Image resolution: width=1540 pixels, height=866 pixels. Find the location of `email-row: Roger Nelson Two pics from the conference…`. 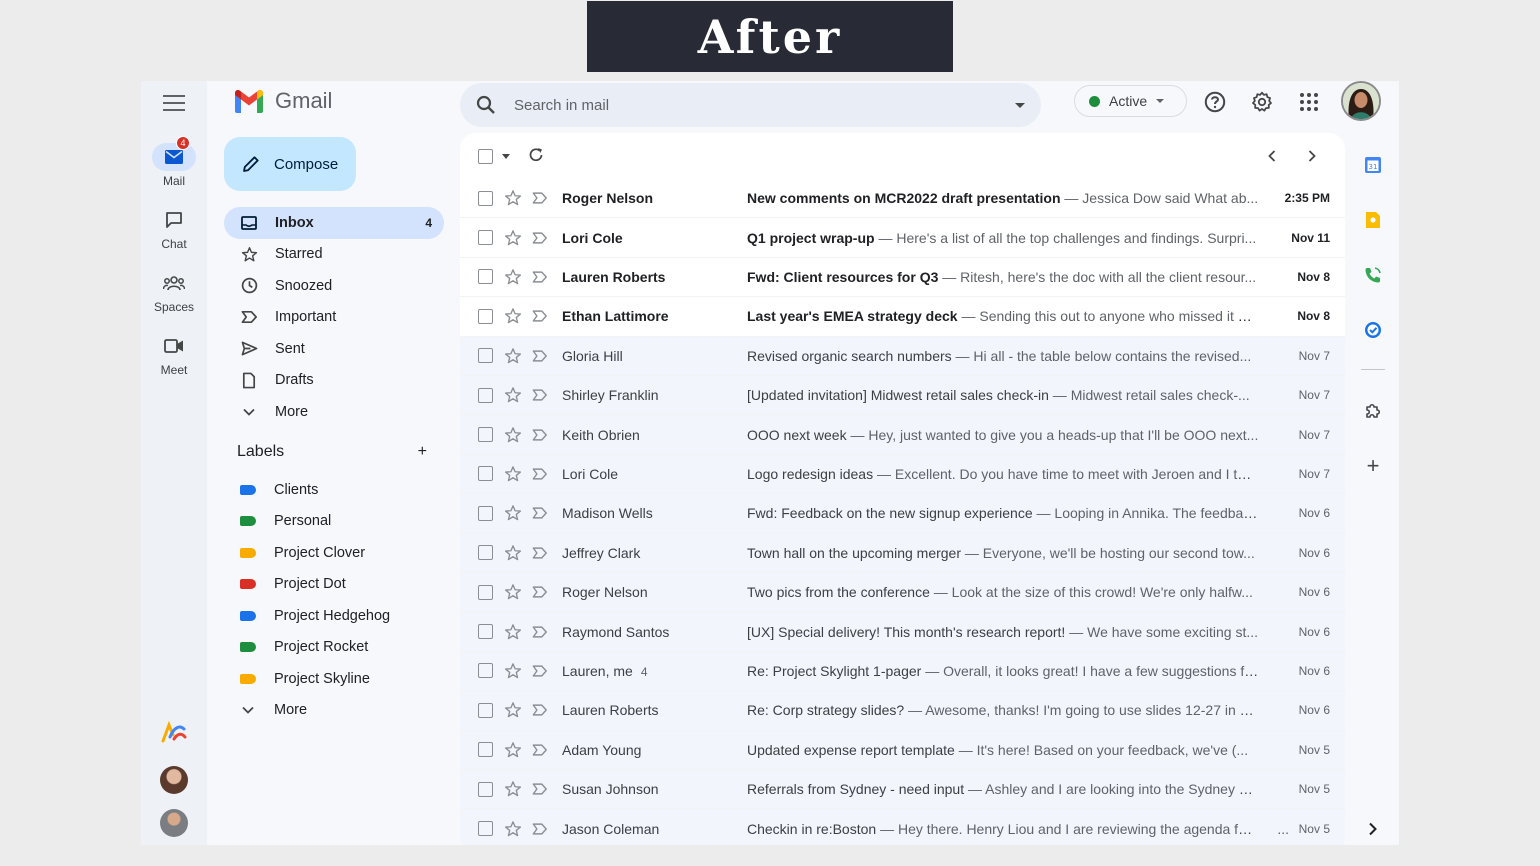

email-row: Roger Nelson Two pics from the conference… is located at coordinates (902, 593).